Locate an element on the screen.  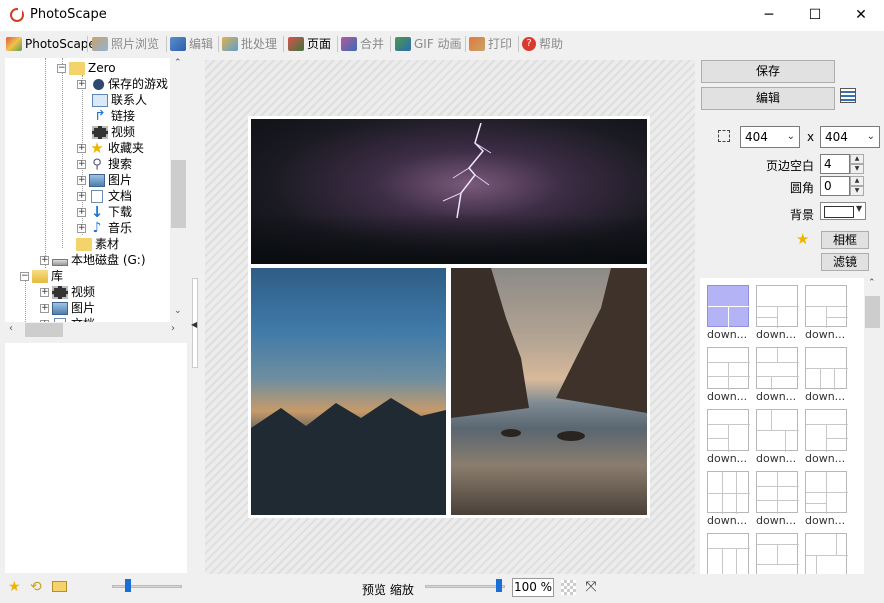
tree-item-links: ↱ 链接 is located at coordinates (113, 116).